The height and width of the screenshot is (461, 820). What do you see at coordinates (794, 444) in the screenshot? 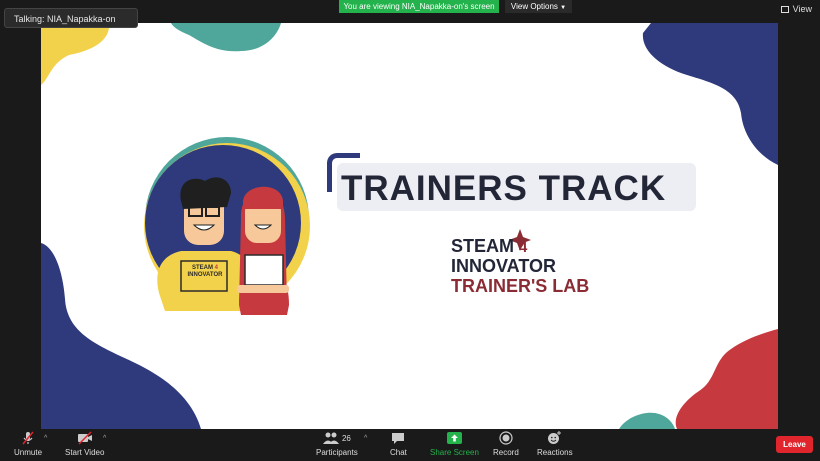
I see `leave-button: Leave` at bounding box center [794, 444].